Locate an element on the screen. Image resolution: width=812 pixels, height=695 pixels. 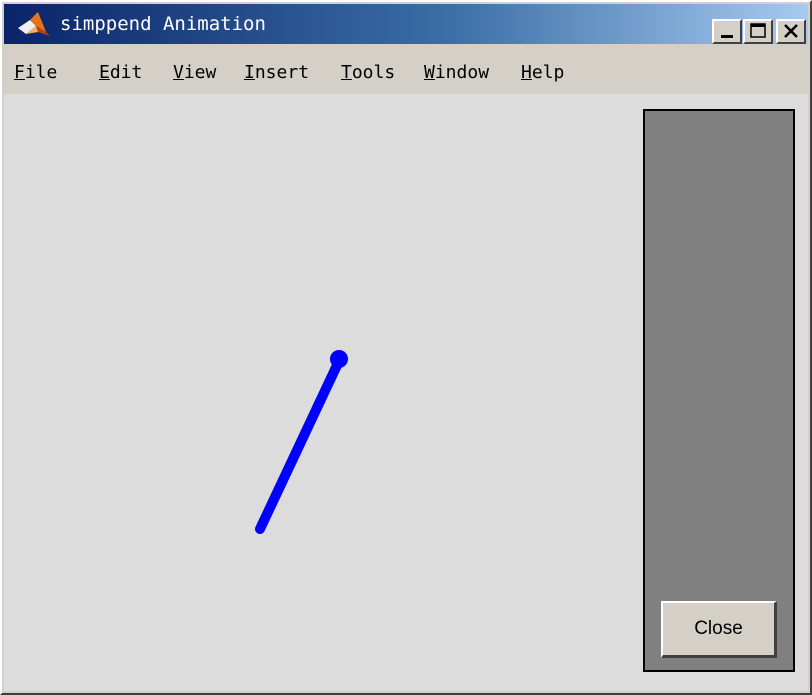
menu-file: File is located at coordinates (35, 72).